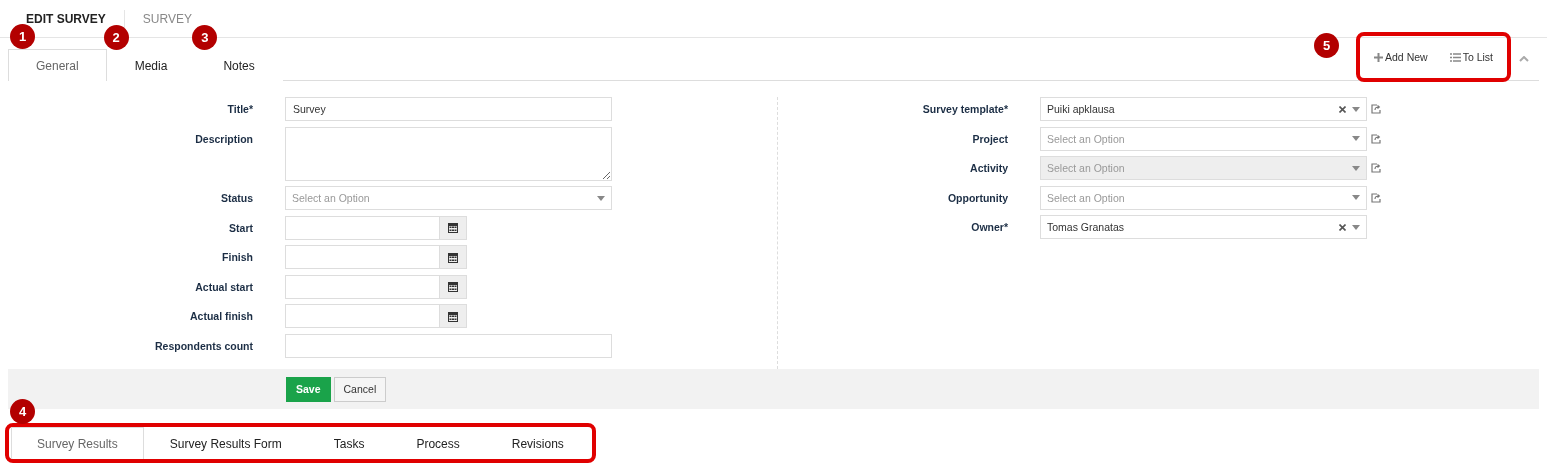 The width and height of the screenshot is (1547, 465). I want to click on bottom-tab: Survey Results Form, so click(225, 443).